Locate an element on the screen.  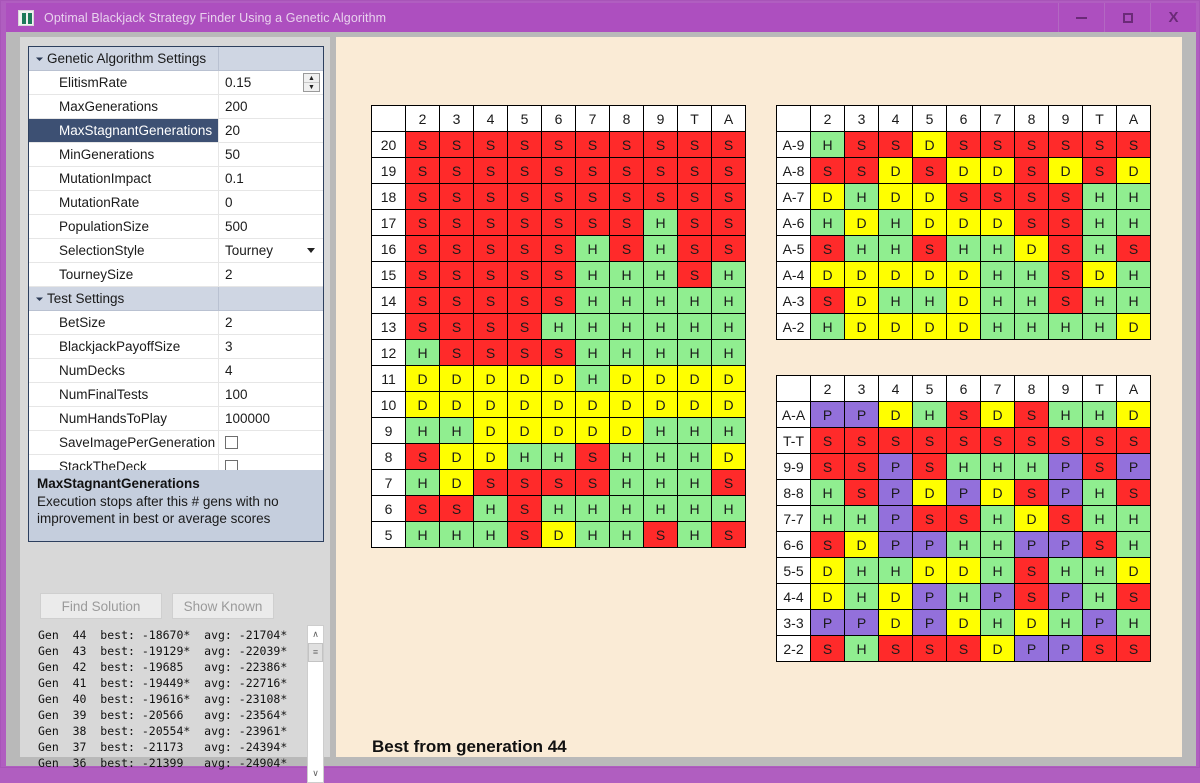
property-value: 0.1 is located at coordinates (271, 178).